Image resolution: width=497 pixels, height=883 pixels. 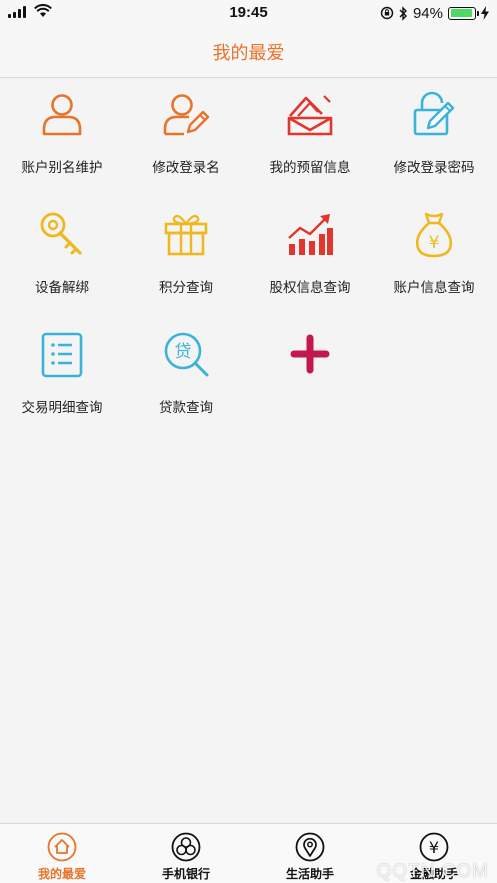 What do you see at coordinates (62, 115) in the screenshot?
I see `user-icon` at bounding box center [62, 115].